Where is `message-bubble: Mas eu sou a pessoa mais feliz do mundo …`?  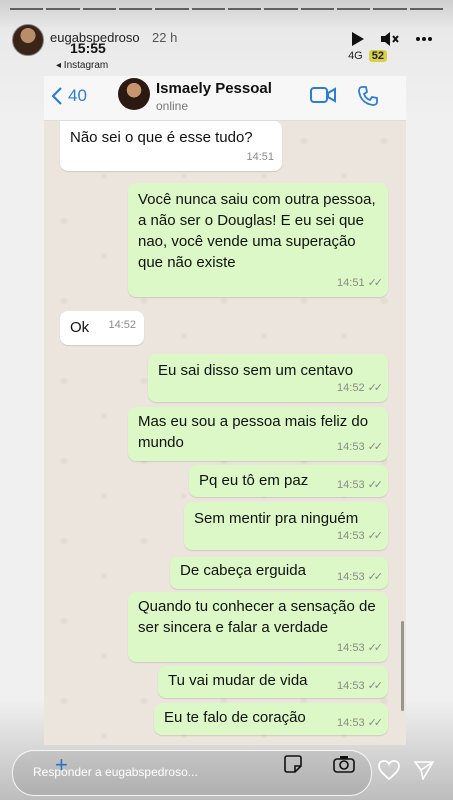
message-bubble: Mas eu sou a pessoa mais feliz do mundo … is located at coordinates (258, 434).